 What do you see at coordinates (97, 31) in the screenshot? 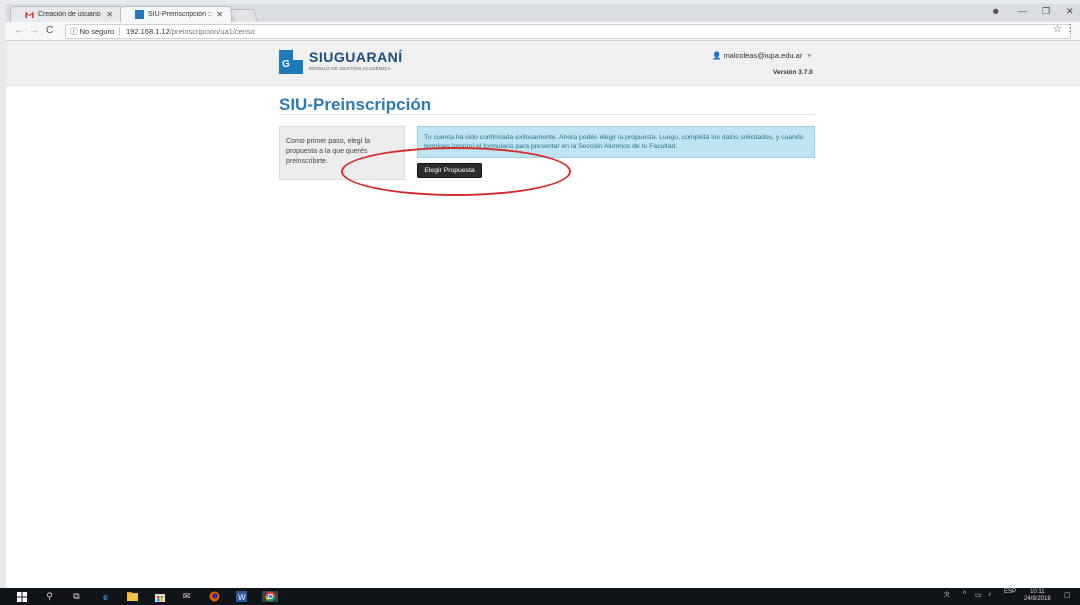
I see `security-label: No seguro` at bounding box center [97, 31].